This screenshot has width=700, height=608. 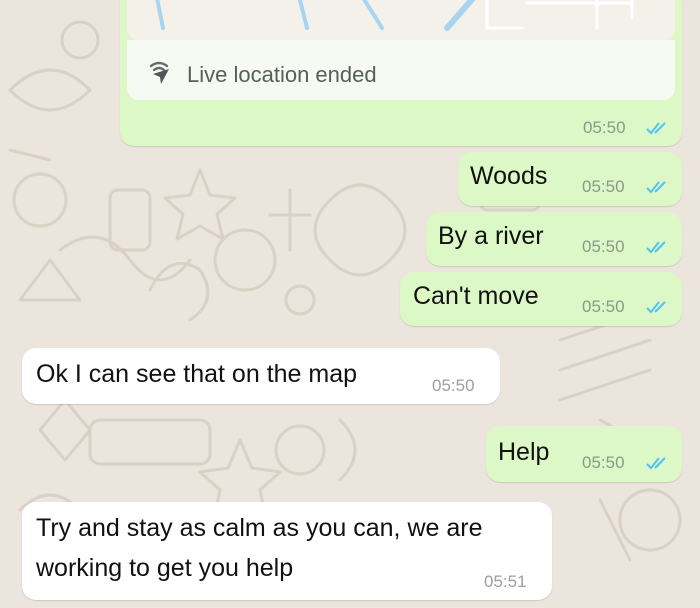 What do you see at coordinates (491, 236) in the screenshot?
I see `message-text: By a river` at bounding box center [491, 236].